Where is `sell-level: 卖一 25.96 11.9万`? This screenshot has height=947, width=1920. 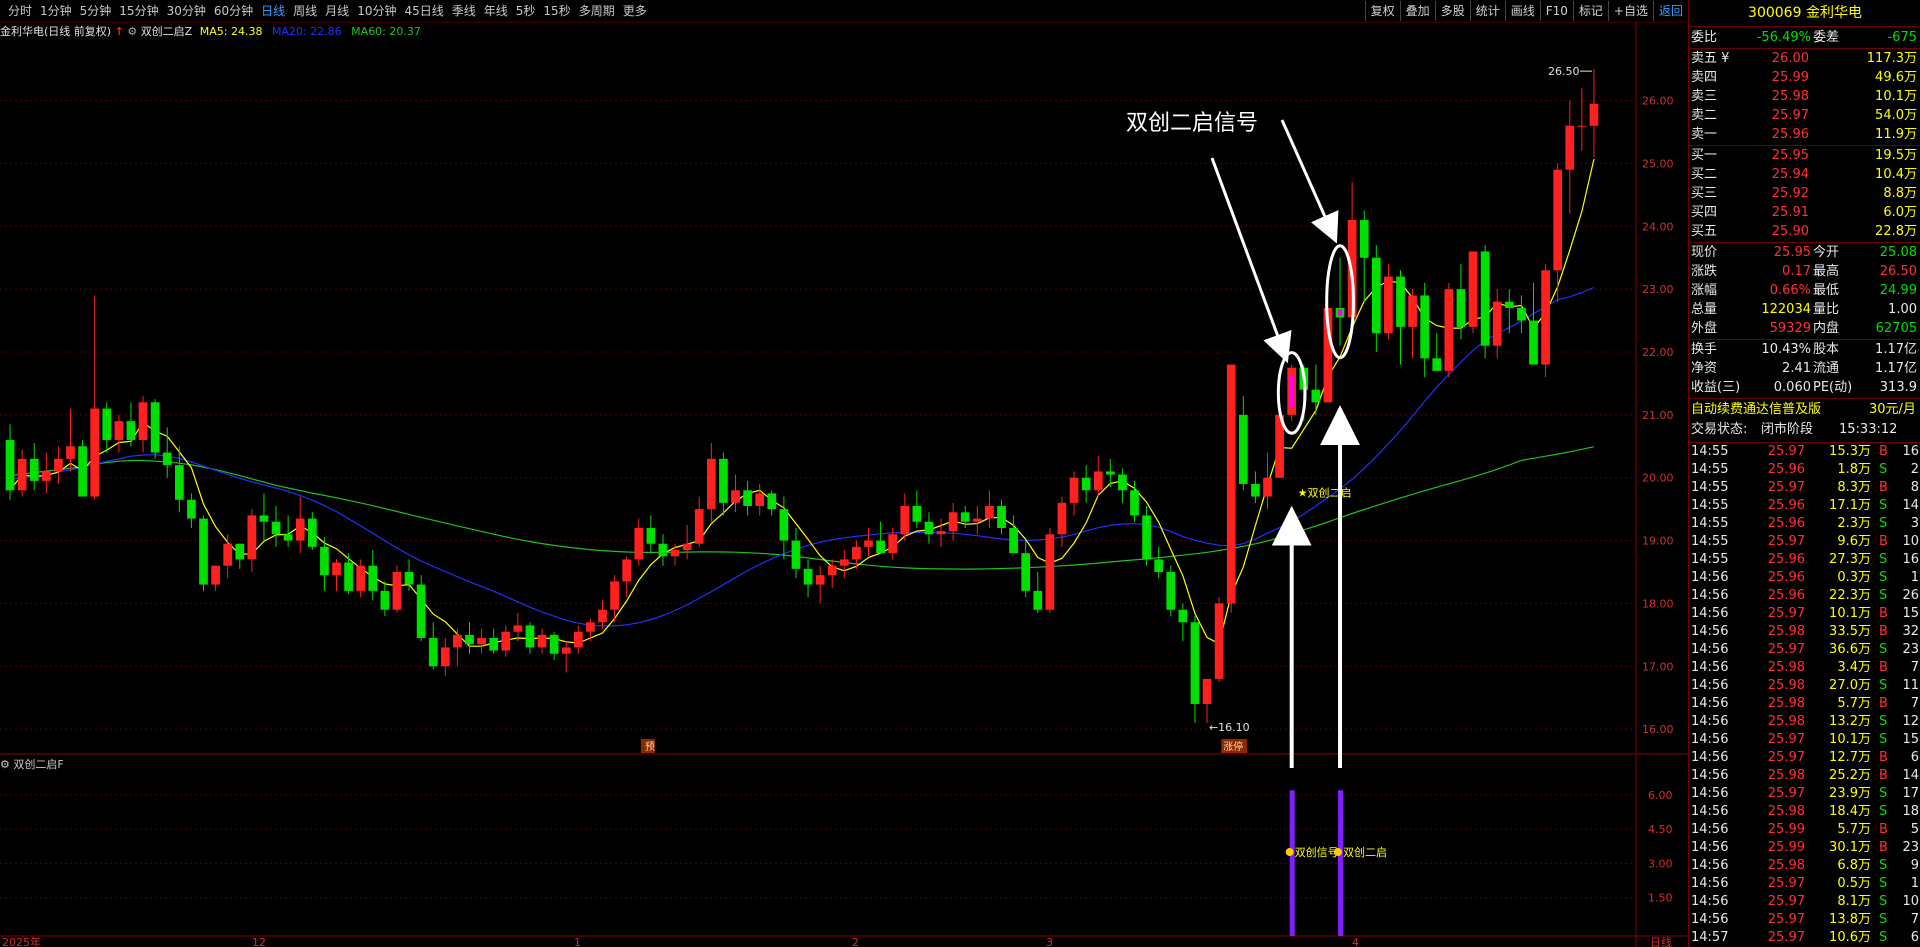
sell-level: 卖一 25.96 11.9万 is located at coordinates (1804, 134).